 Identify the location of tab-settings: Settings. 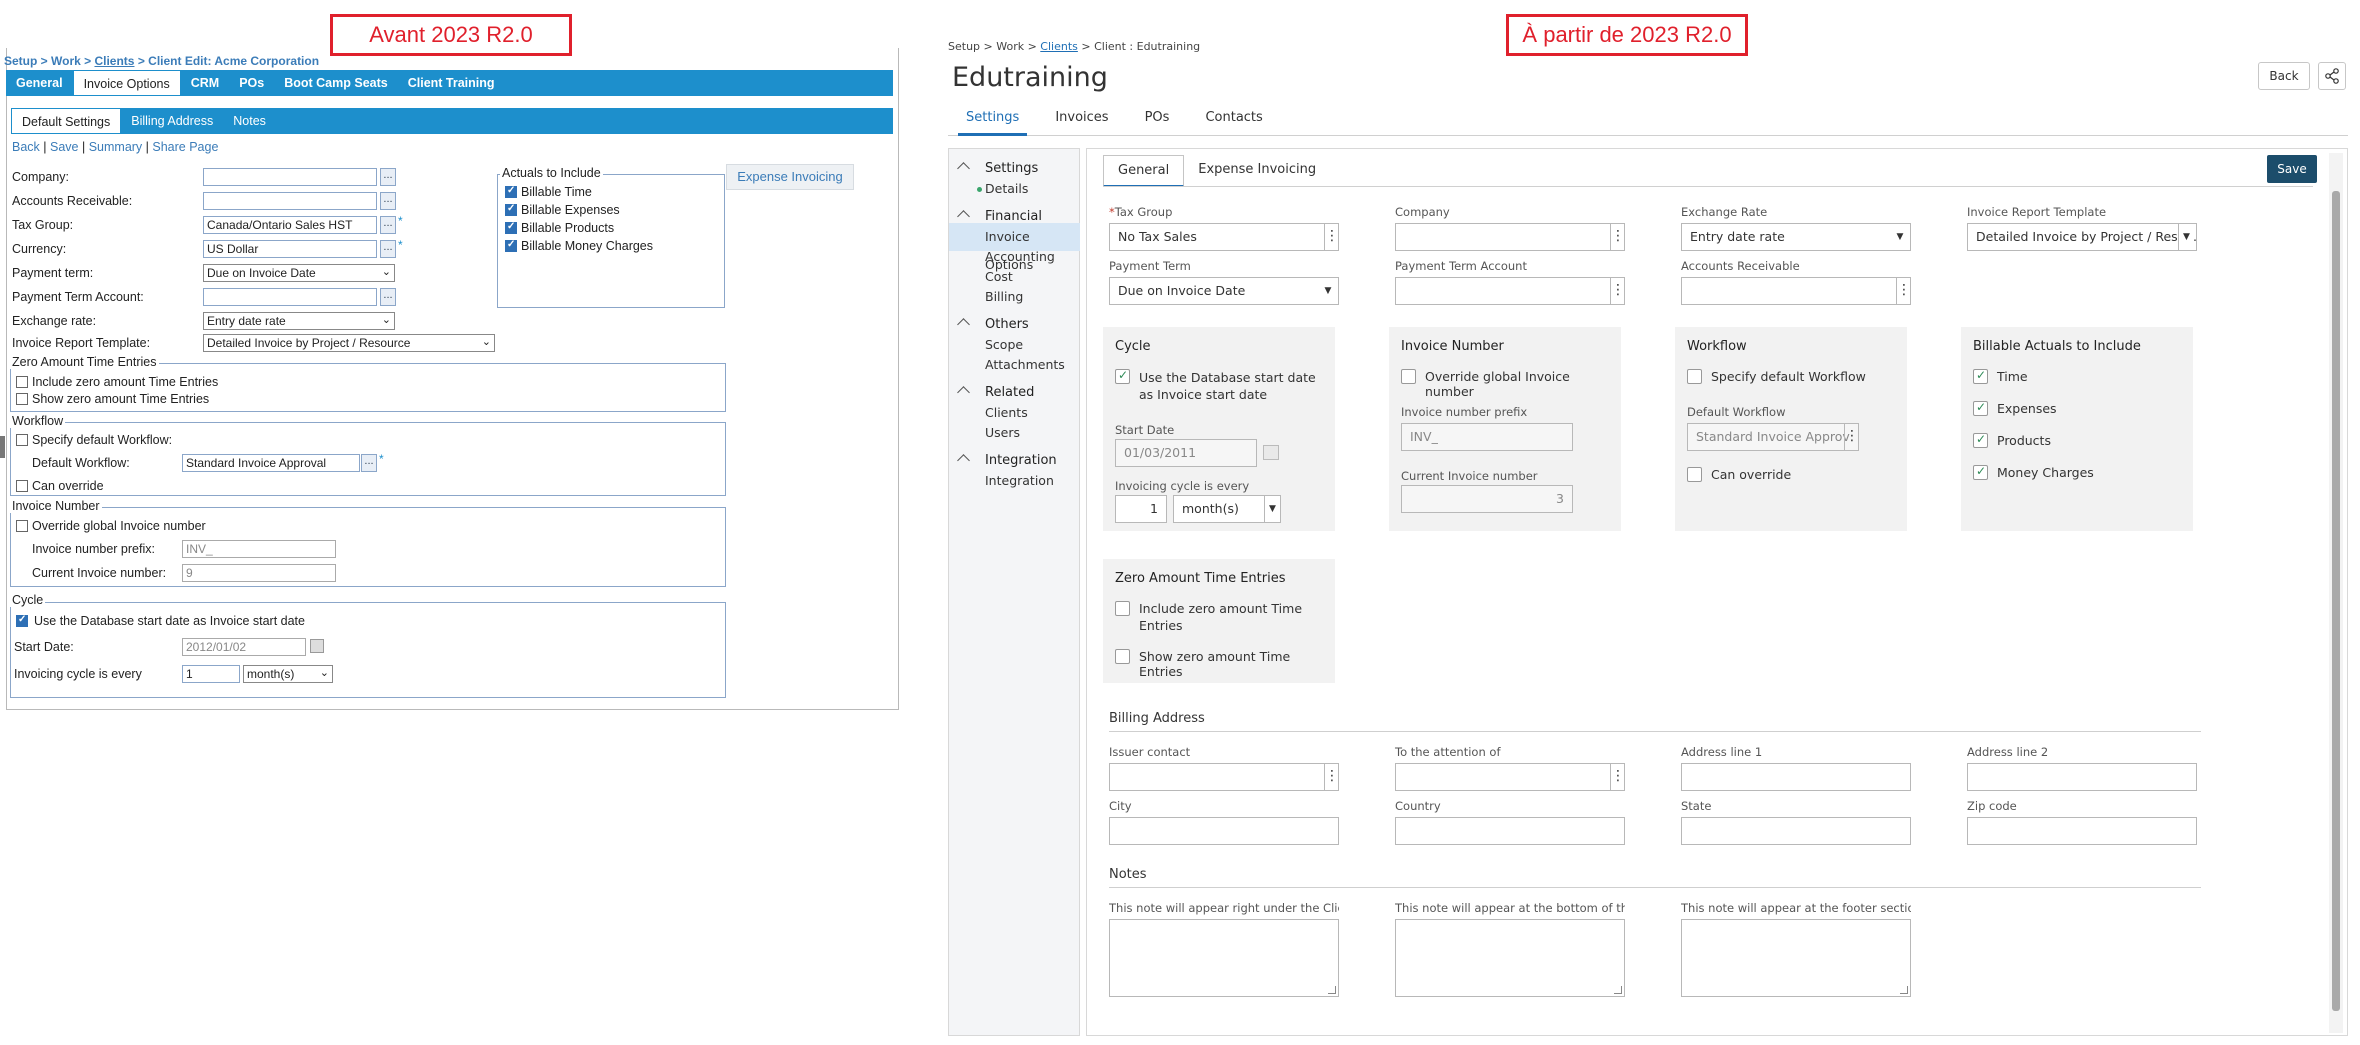
(992, 118).